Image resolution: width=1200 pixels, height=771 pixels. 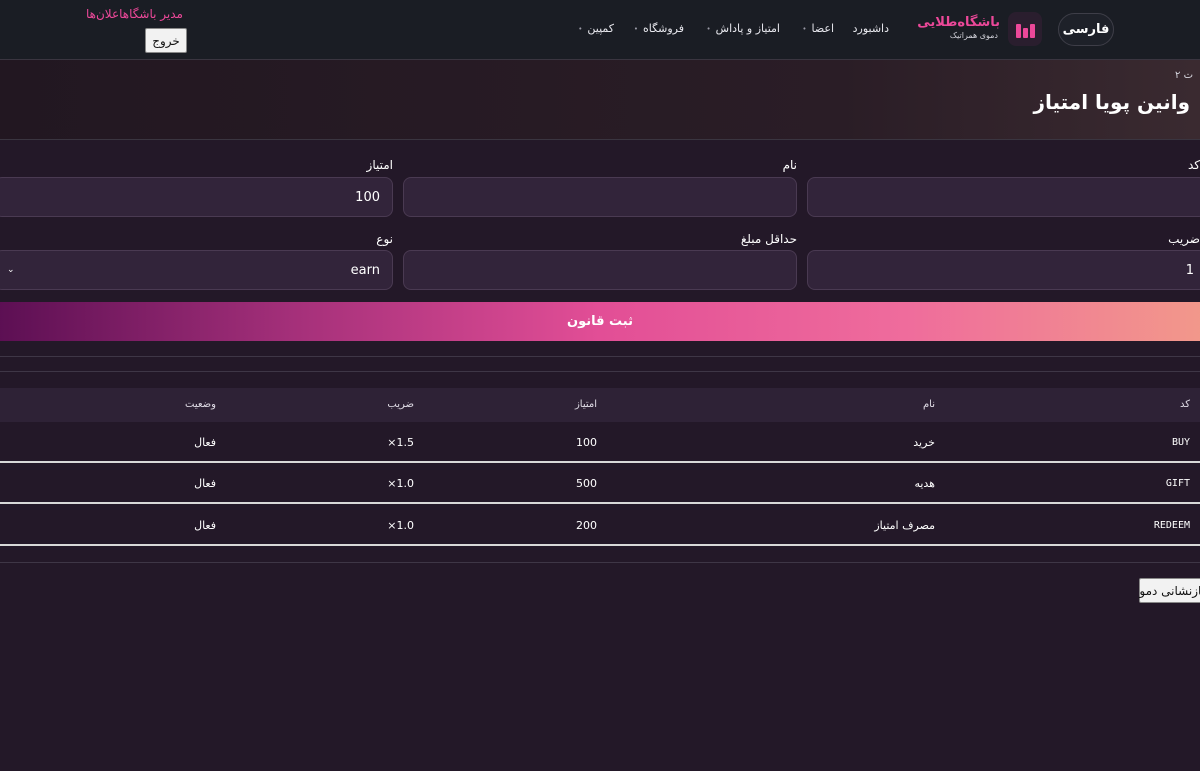 What do you see at coordinates (1025, 29) in the screenshot?
I see `brand-logo-icon` at bounding box center [1025, 29].